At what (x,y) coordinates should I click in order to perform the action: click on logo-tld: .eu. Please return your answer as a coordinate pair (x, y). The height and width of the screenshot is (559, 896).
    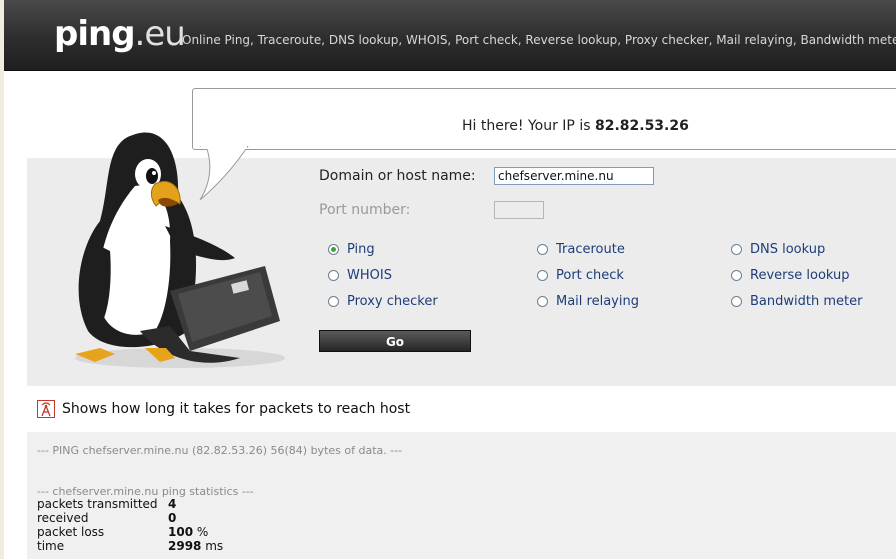
    Looking at the image, I should click on (160, 34).